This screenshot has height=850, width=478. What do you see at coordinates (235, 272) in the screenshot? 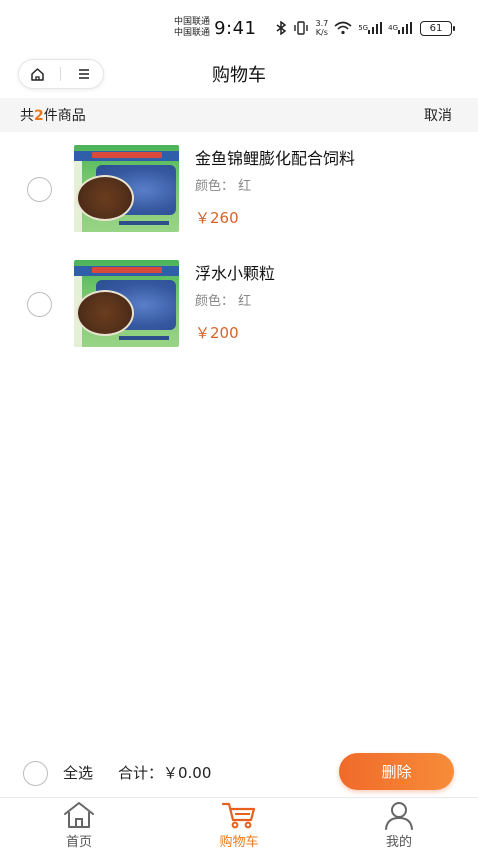
I see `product-name: 浮水小颗粒` at bounding box center [235, 272].